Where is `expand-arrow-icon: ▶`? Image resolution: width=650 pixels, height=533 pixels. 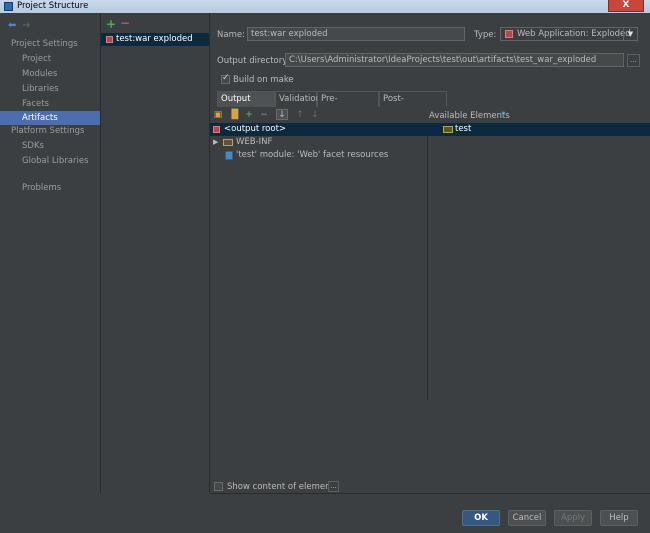 expand-arrow-icon: ▶ is located at coordinates (215, 142).